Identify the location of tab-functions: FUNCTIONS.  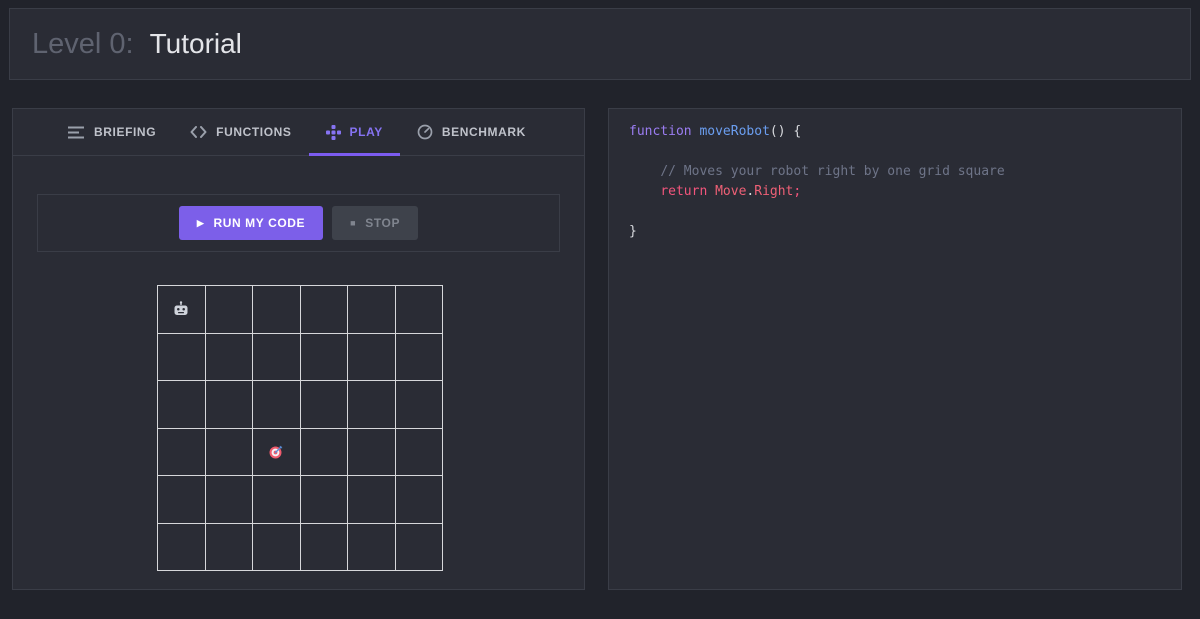
(240, 132).